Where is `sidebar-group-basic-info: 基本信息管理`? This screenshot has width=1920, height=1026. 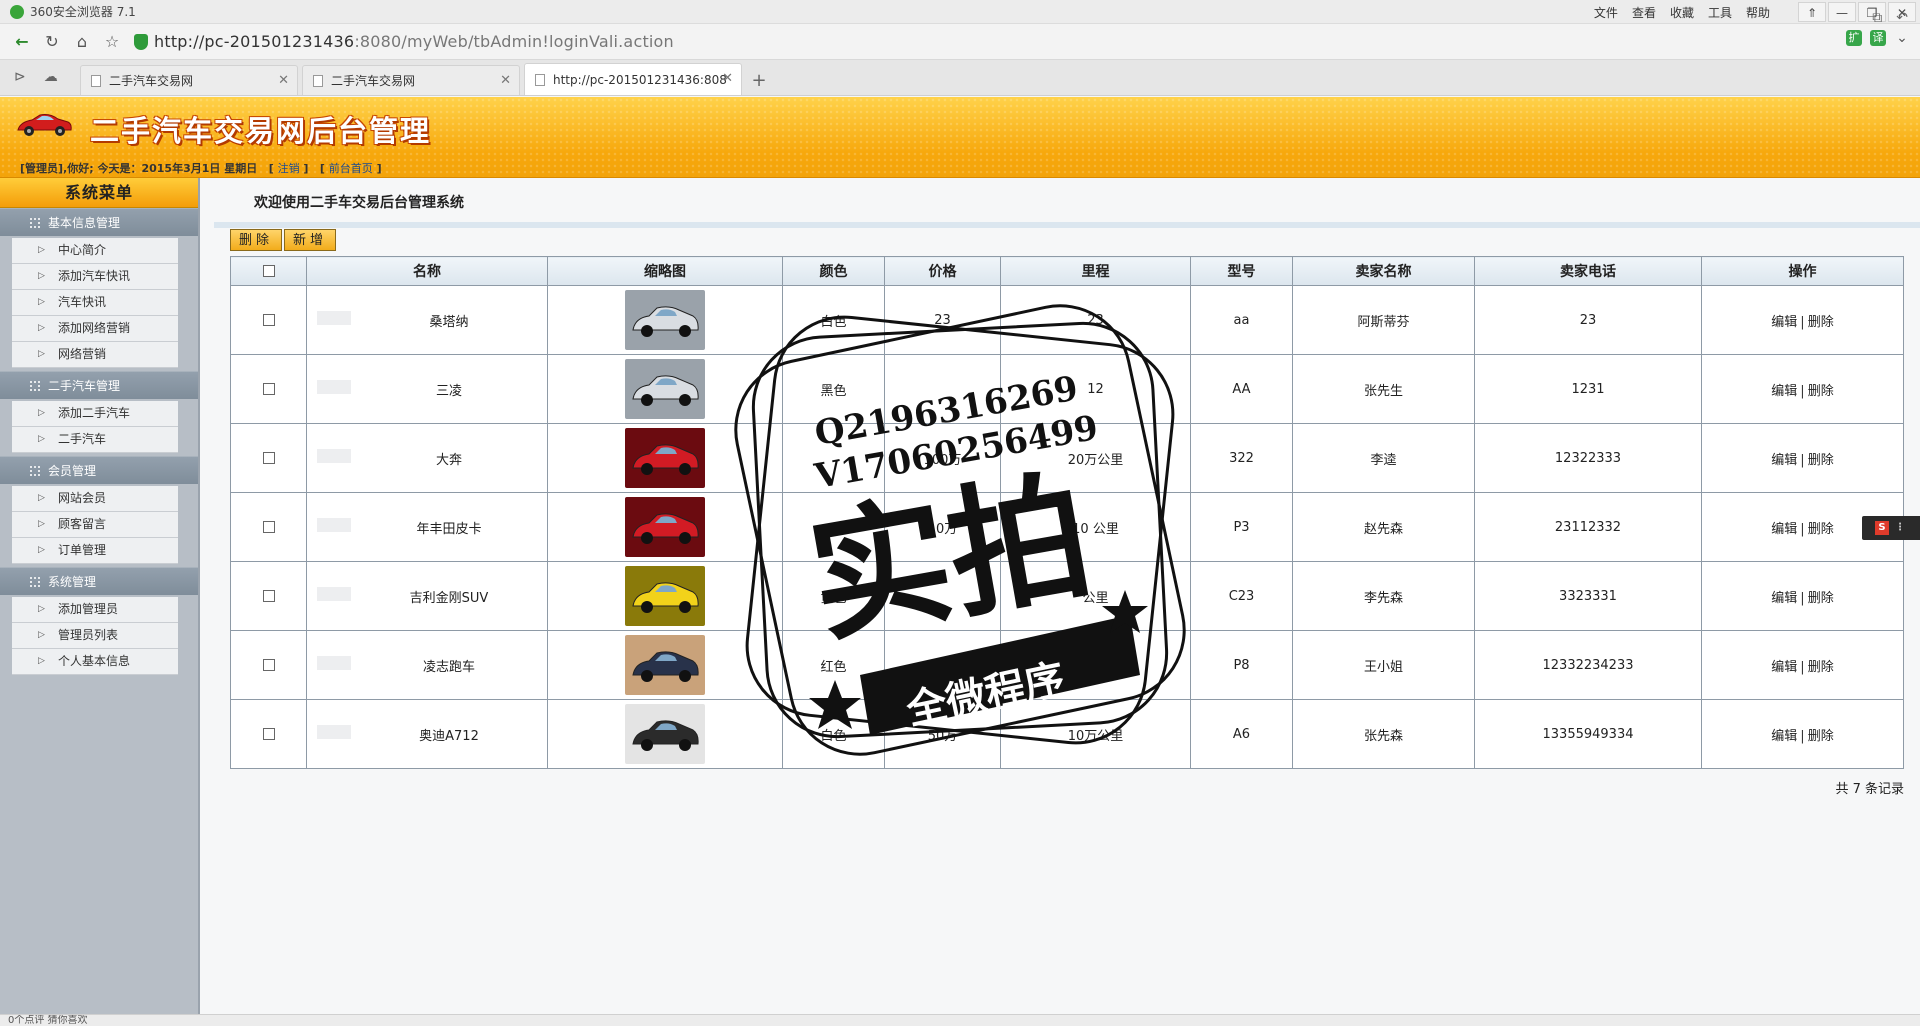 sidebar-group-basic-info: 基本信息管理 is located at coordinates (99, 222).